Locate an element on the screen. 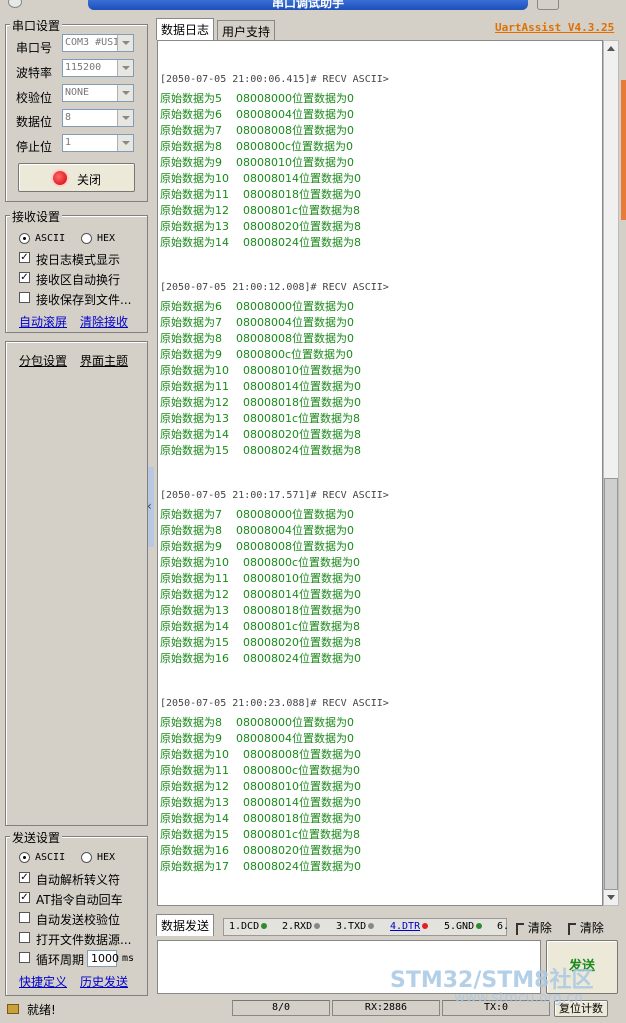 Image resolution: width=626 pixels, height=1023 pixels. log-line: 原始数据为10 08008014位置数据为0 is located at coordinates (260, 178).